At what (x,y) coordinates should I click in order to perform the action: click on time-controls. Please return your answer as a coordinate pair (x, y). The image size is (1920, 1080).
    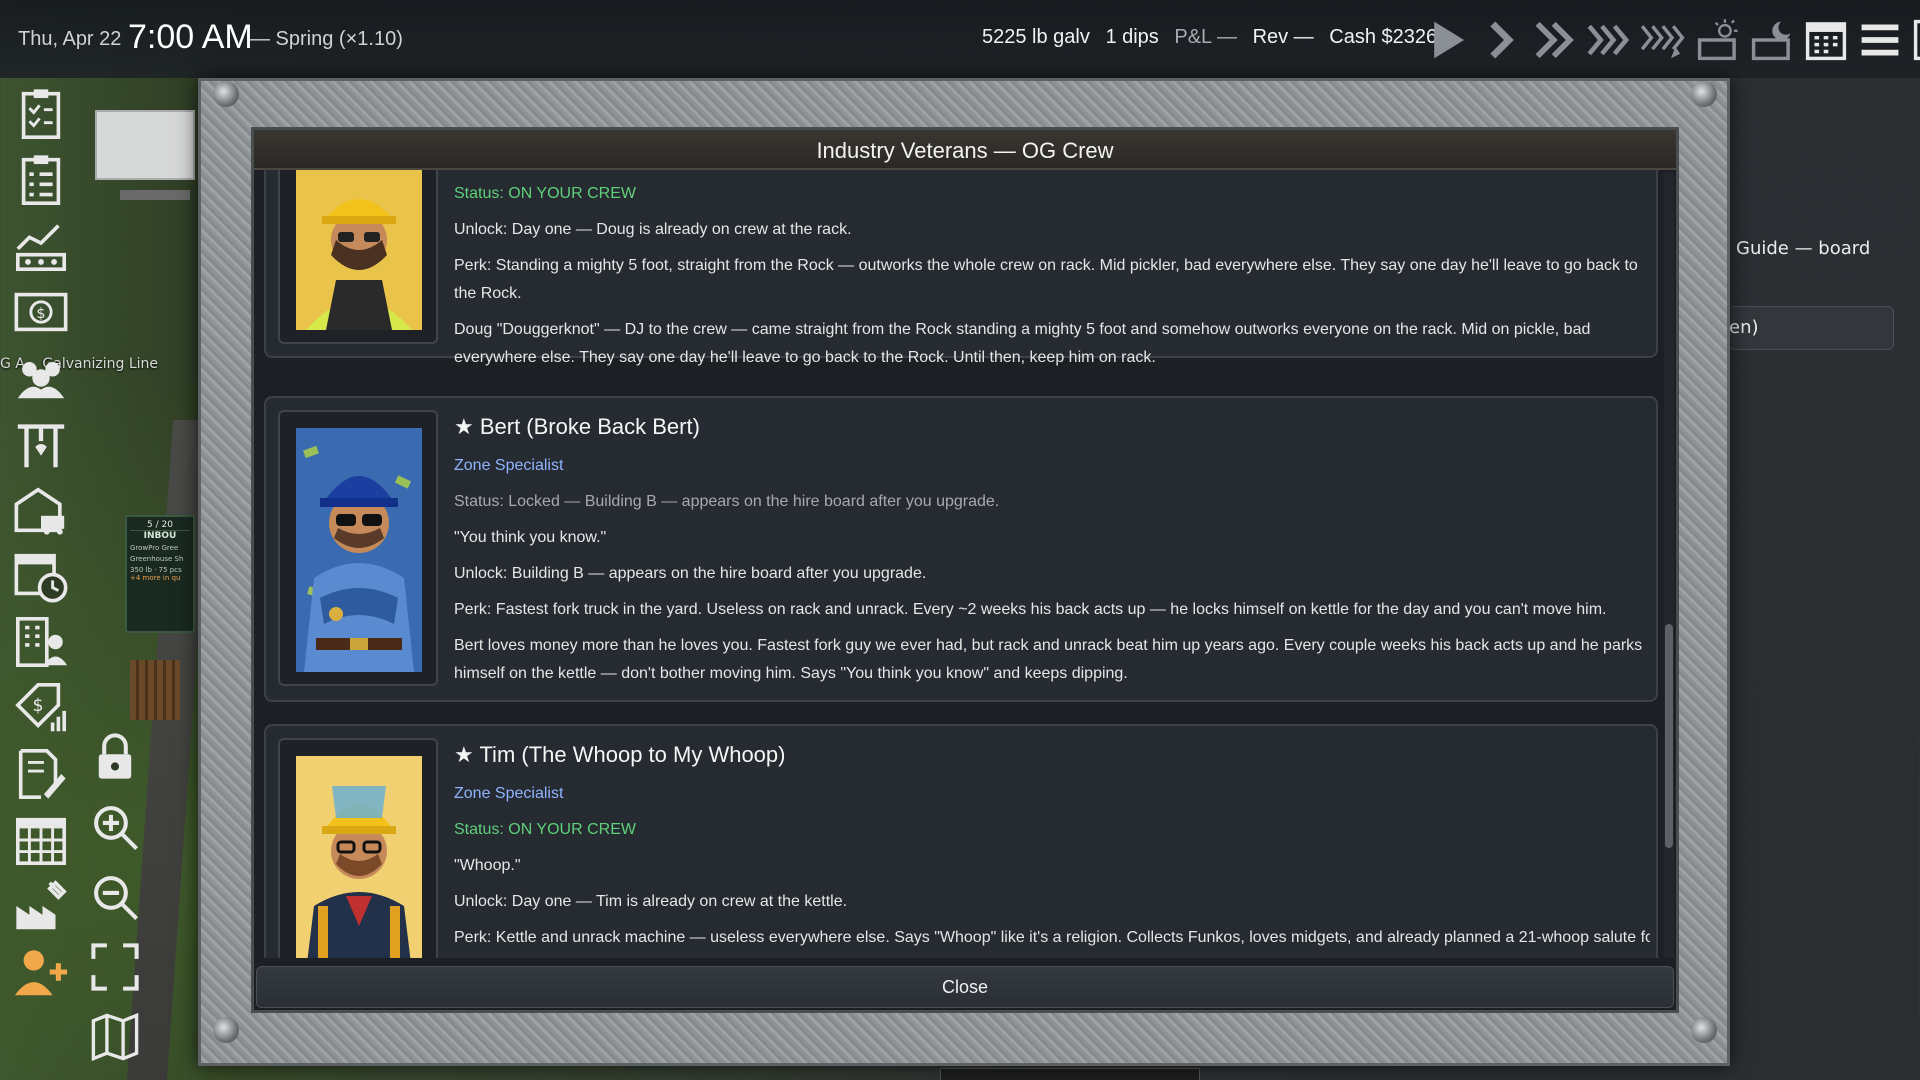
    Looking at the image, I should click on (1672, 40).